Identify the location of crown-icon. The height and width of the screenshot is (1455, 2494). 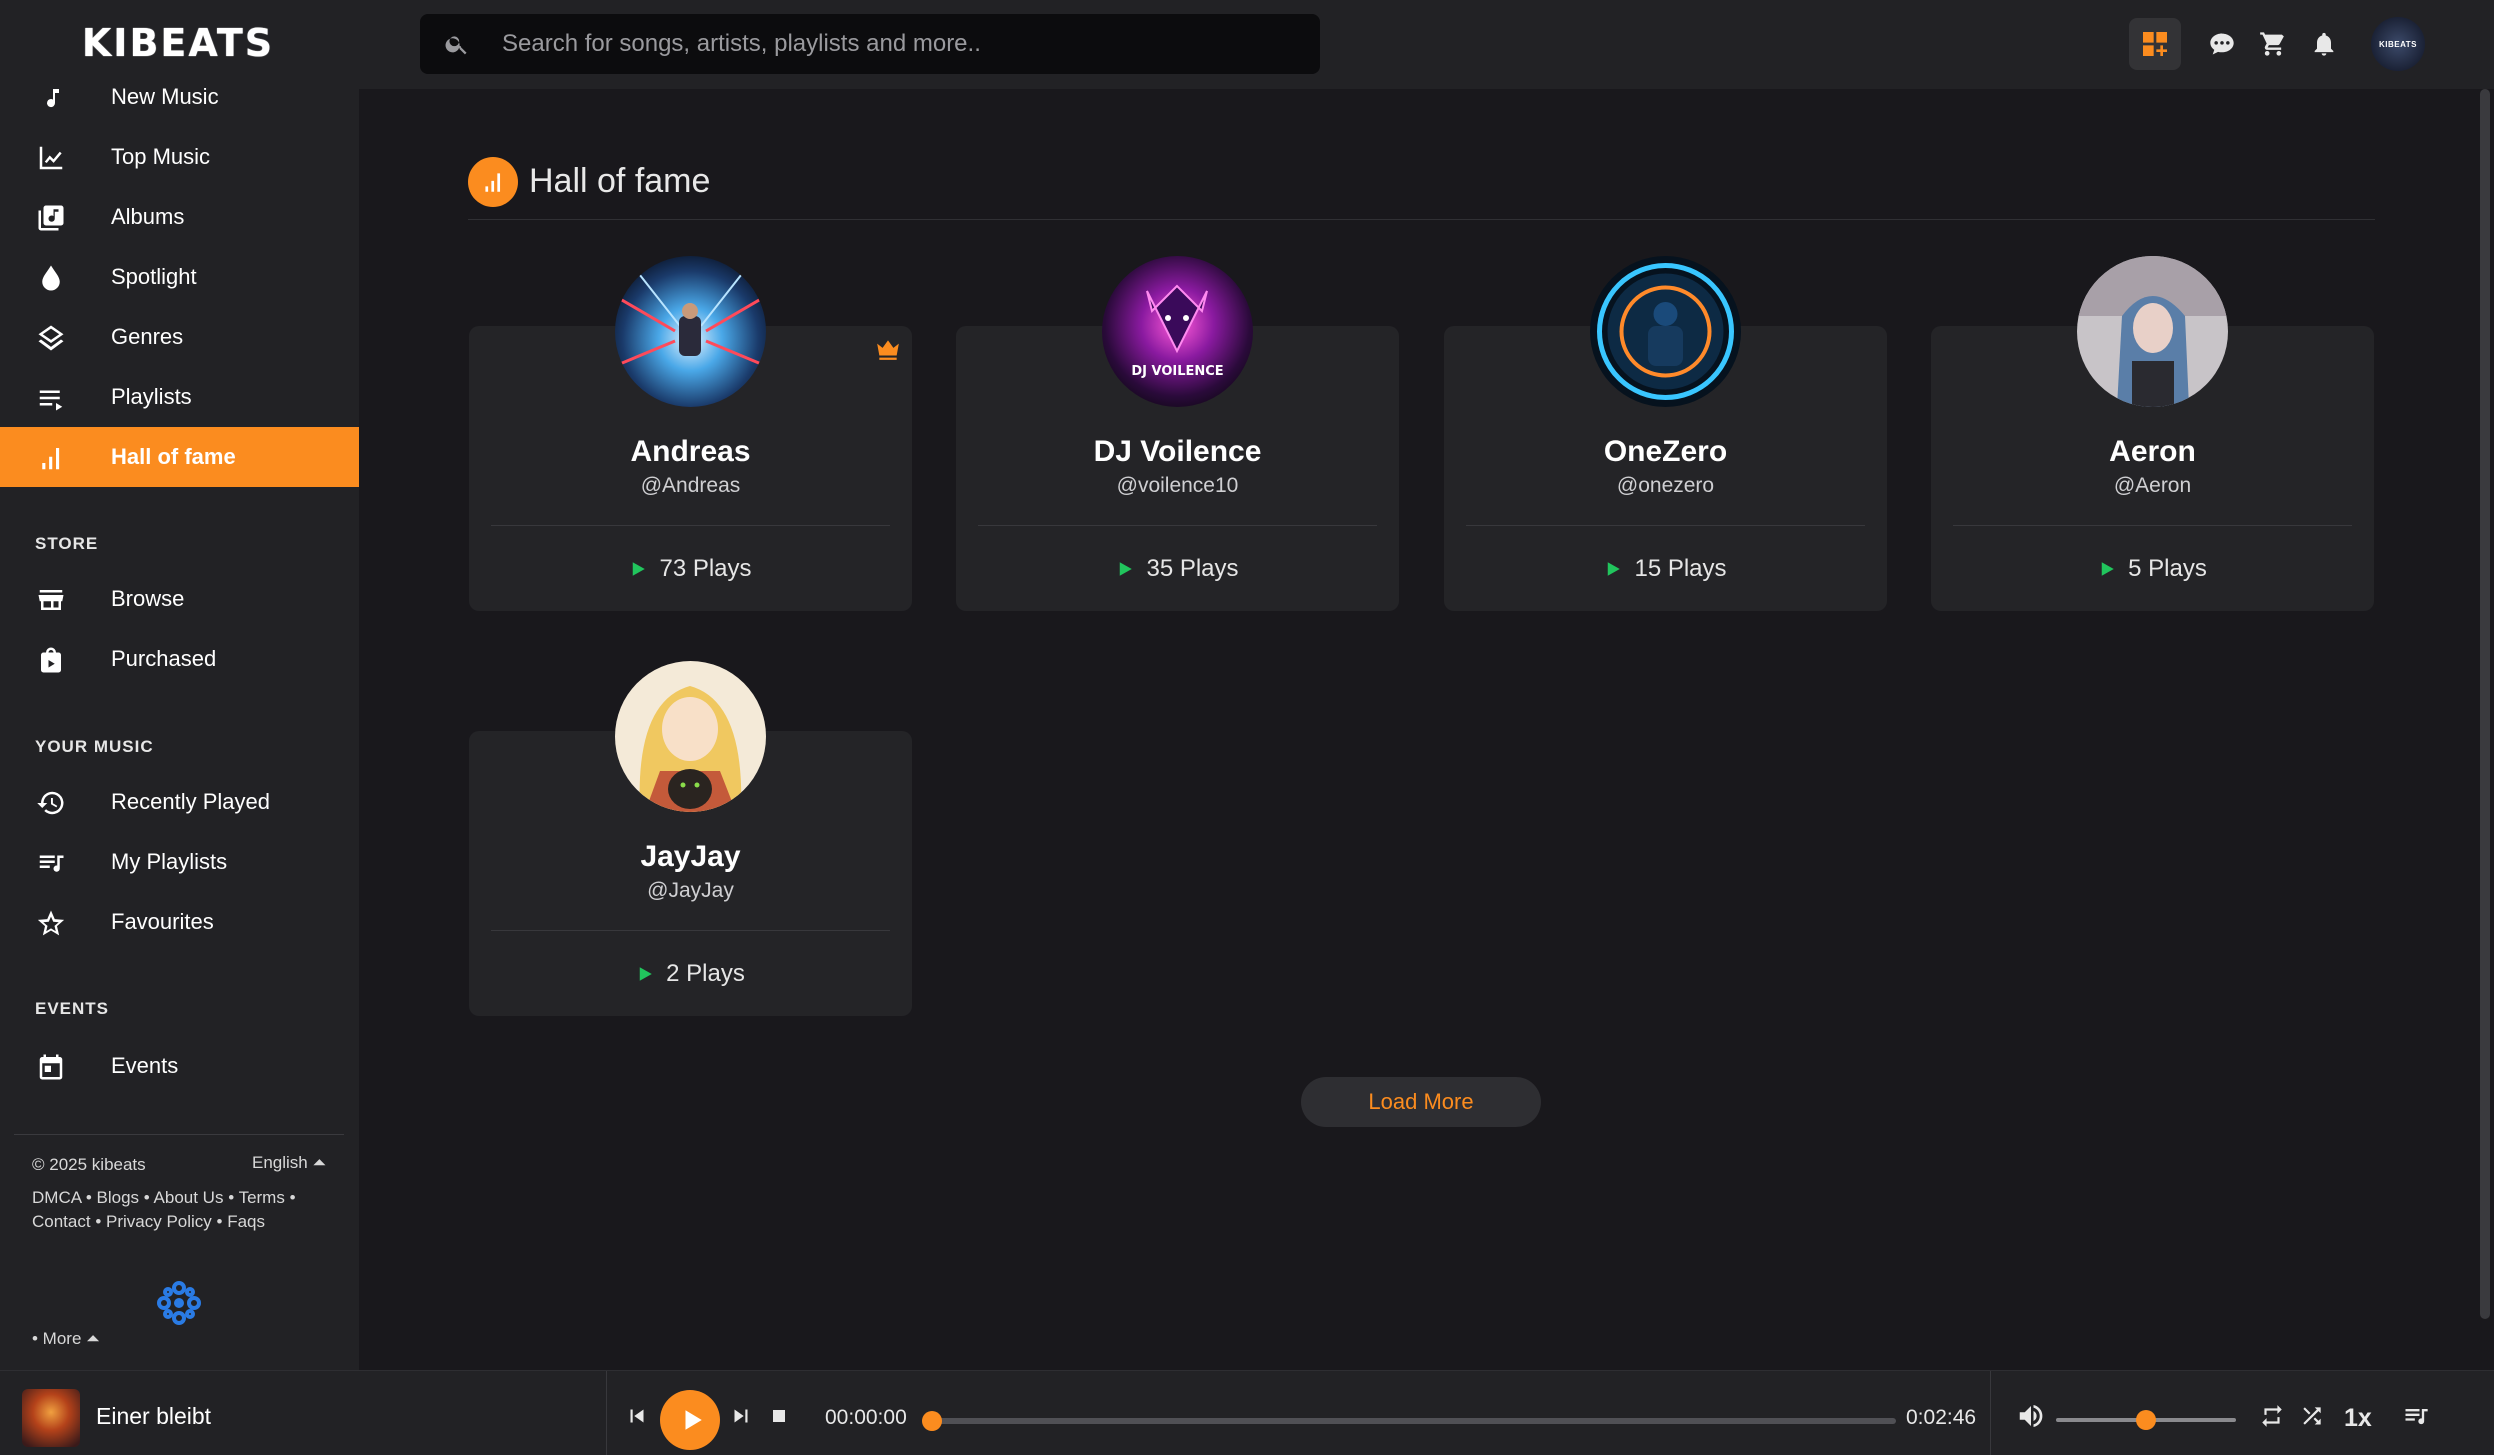
(888, 350).